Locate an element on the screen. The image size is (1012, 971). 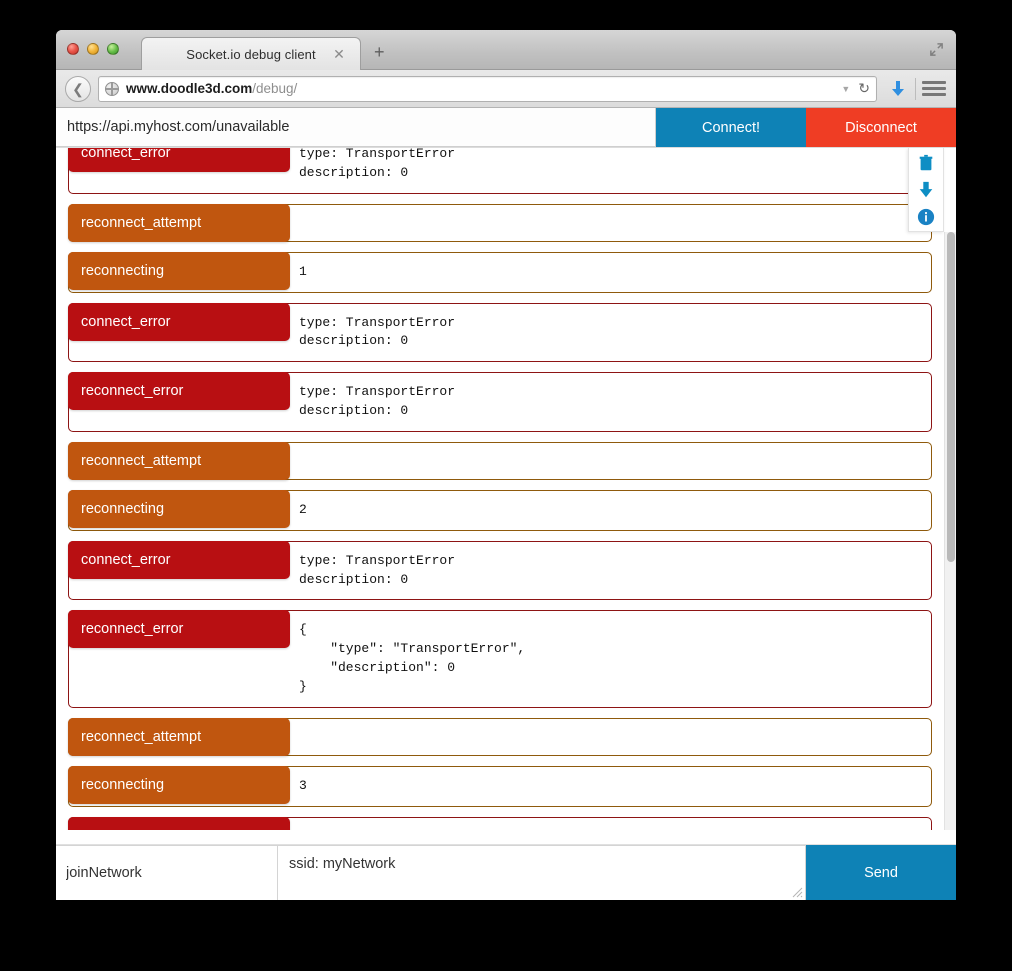
emit-bar: ssid: myNetwork Send is located at coordinates (506, 872).